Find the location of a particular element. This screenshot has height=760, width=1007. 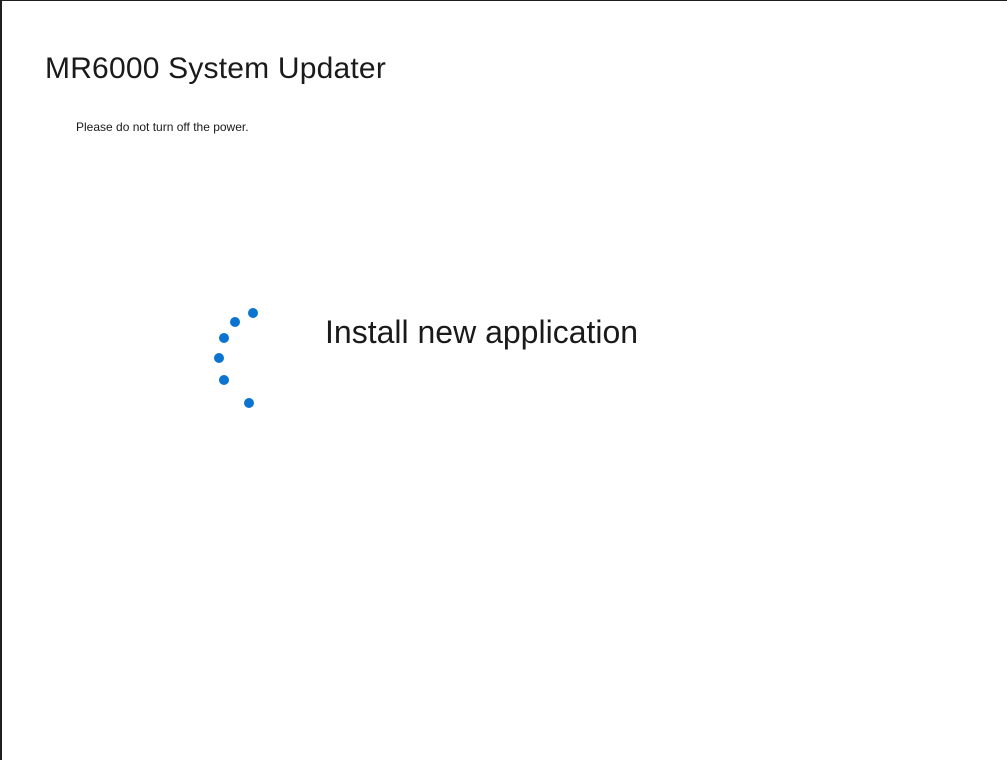

busy-spinner-icon is located at coordinates (237, 357).